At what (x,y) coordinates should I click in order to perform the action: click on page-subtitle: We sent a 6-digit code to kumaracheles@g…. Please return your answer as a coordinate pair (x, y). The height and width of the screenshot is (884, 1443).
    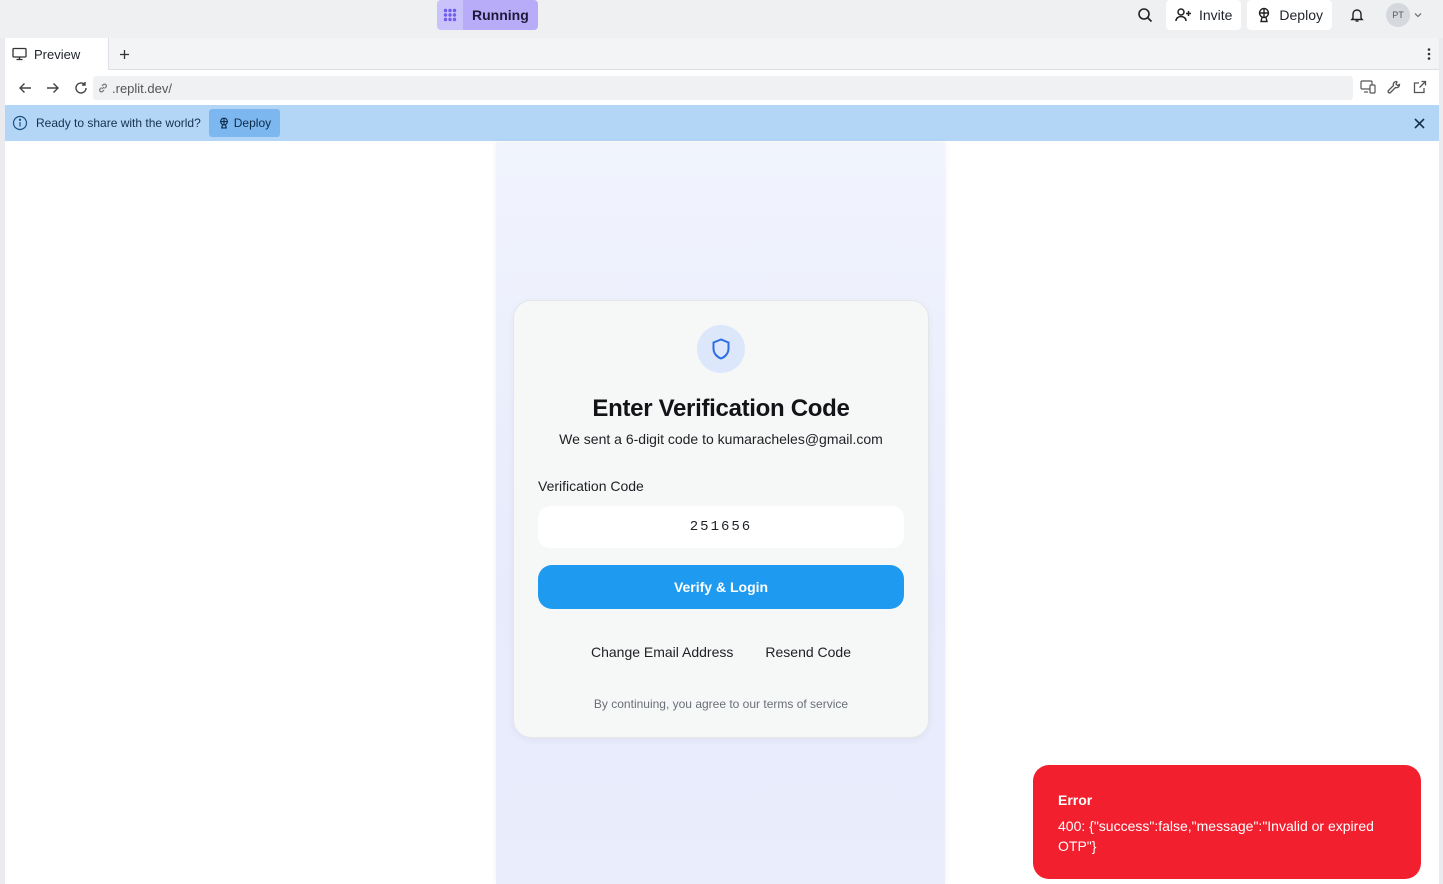
    Looking at the image, I should click on (721, 439).